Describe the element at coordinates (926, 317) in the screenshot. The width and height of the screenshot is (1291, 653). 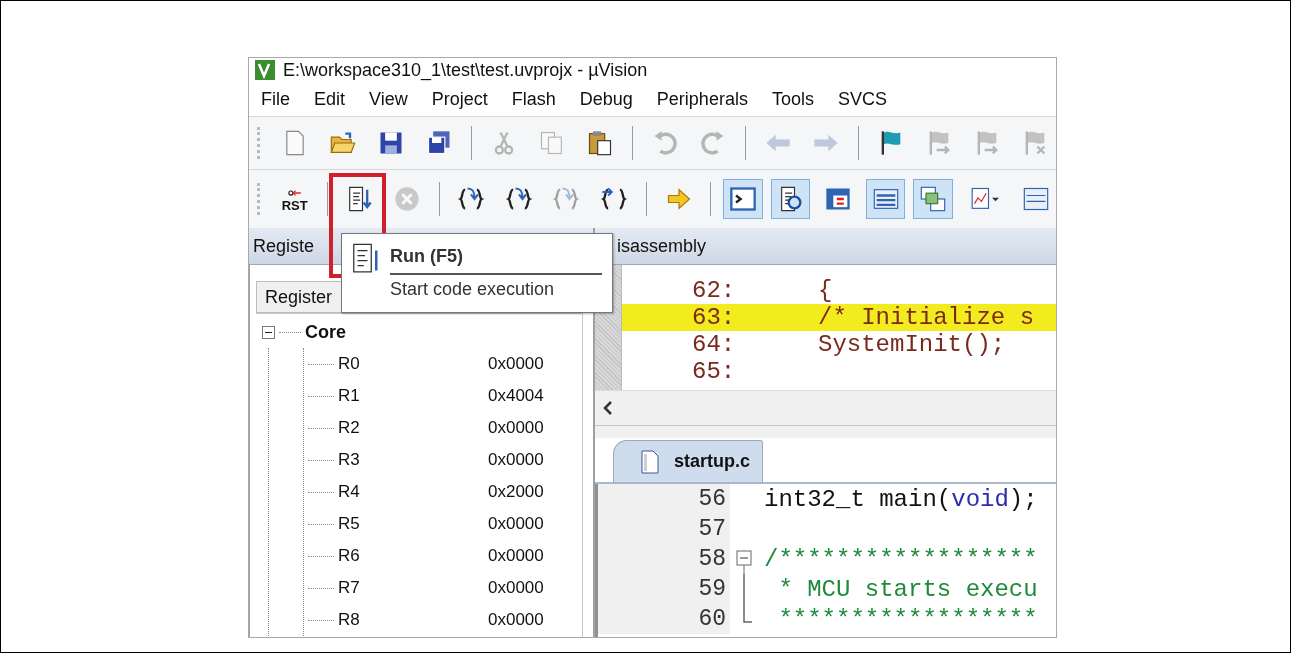
I see `code-text: /* Initialize s` at that location.